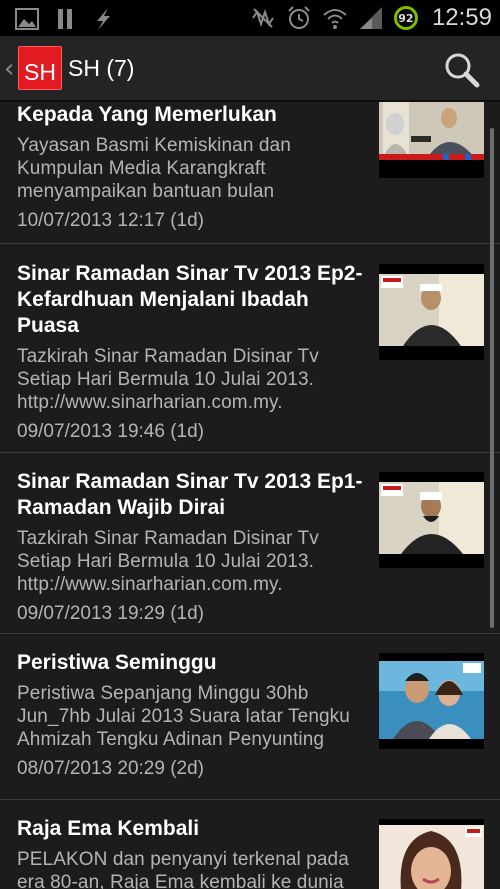 The image size is (500, 889). I want to click on mute-icon, so click(263, 18).